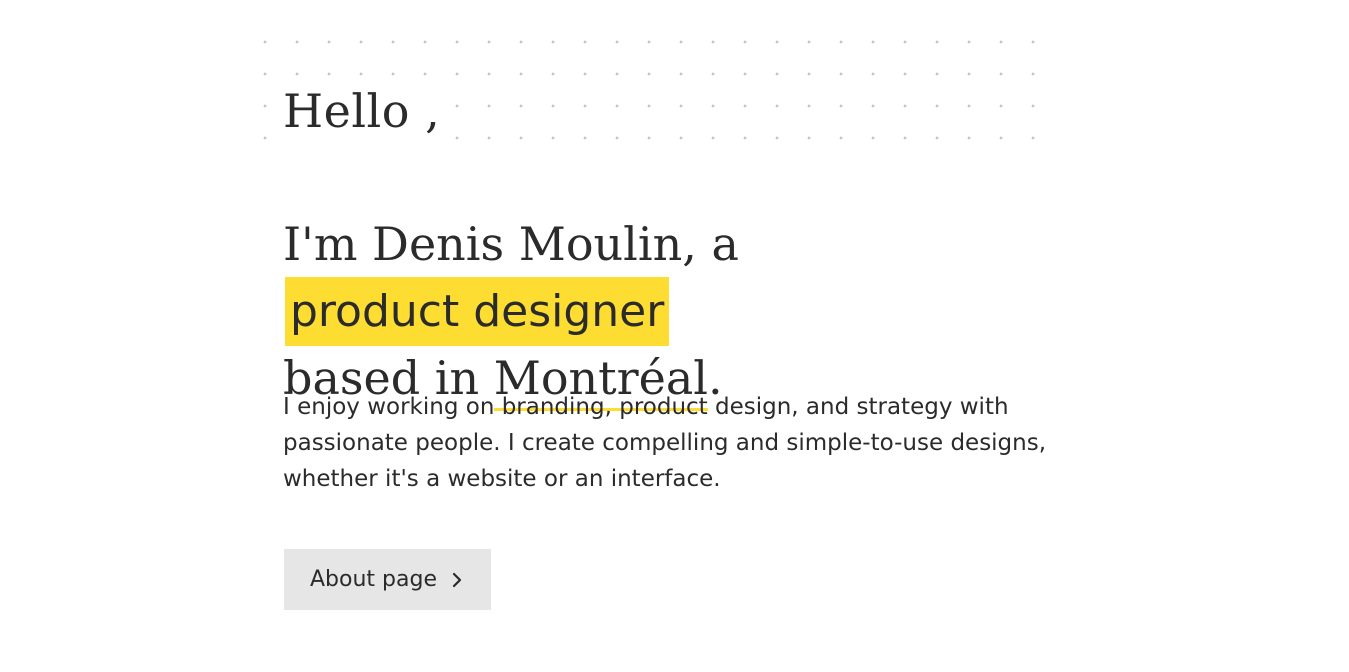  What do you see at coordinates (477, 311) in the screenshot?
I see `role-highlight: product designer` at bounding box center [477, 311].